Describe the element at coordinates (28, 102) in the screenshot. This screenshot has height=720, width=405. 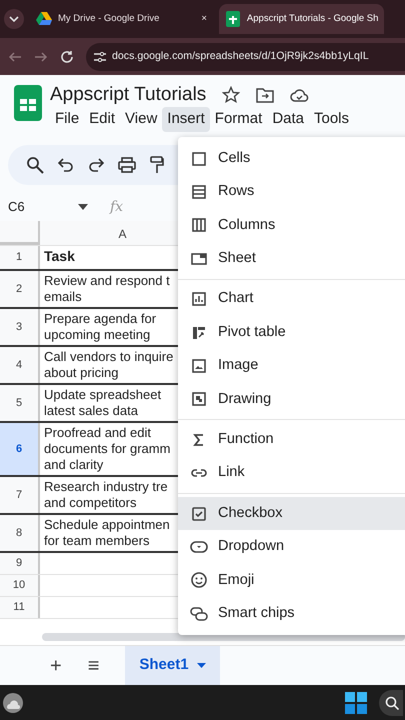
I see `sheets-logo` at that location.